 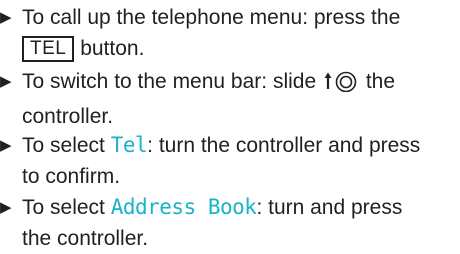 I want to click on step-text-line: To switch to the menu bar: slide the, so click(x=230, y=83).